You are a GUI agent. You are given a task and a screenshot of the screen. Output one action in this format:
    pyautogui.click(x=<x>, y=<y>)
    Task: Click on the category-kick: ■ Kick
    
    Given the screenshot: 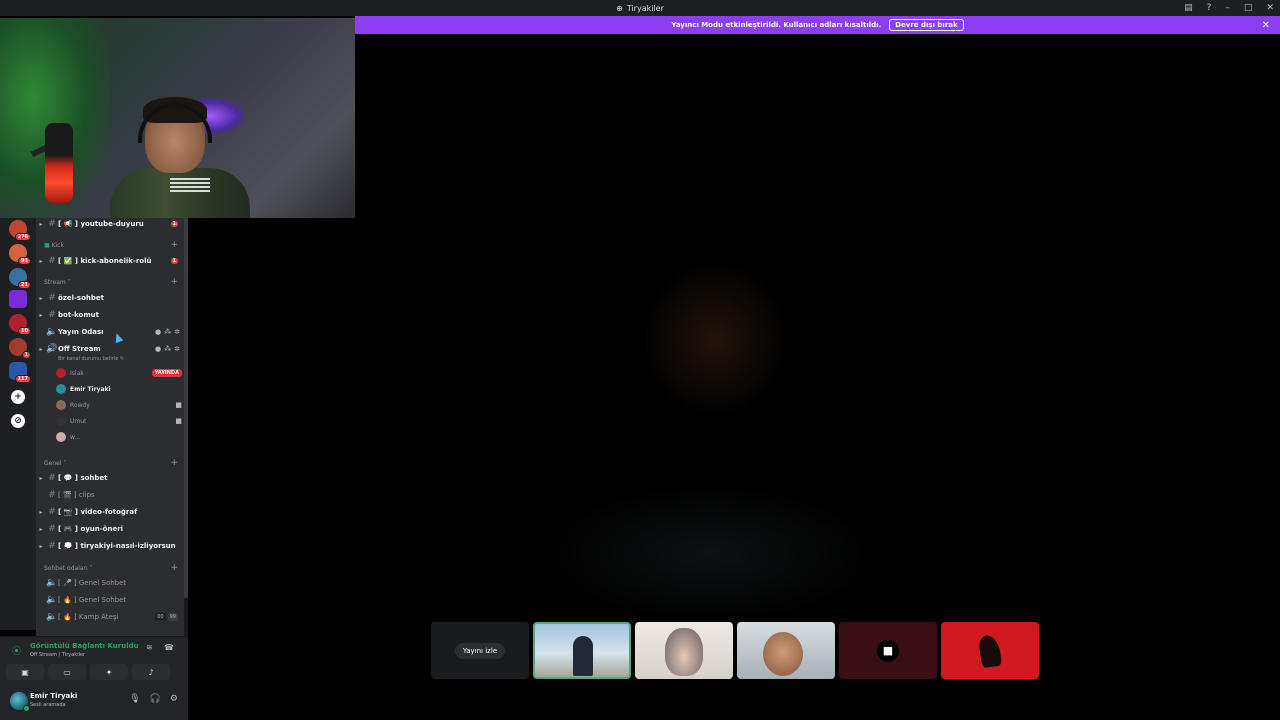 What is the action you would take?
    pyautogui.click(x=54, y=245)
    